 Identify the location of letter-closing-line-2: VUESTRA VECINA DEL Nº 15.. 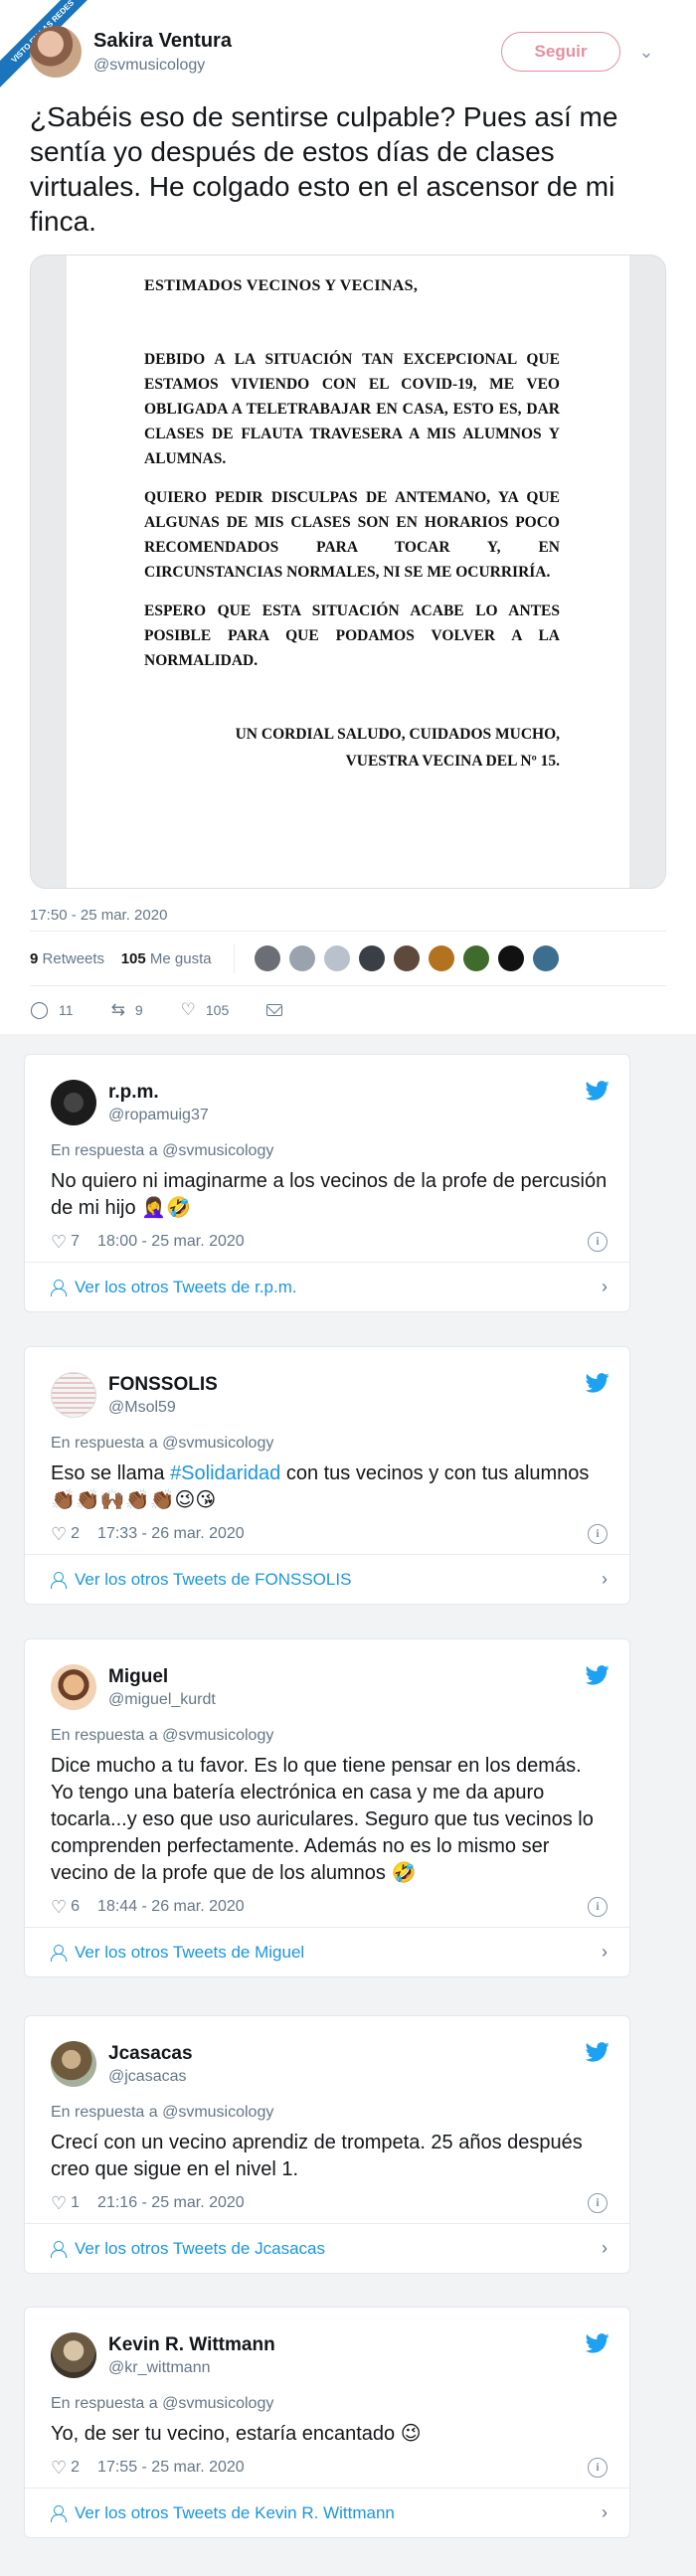
(453, 761).